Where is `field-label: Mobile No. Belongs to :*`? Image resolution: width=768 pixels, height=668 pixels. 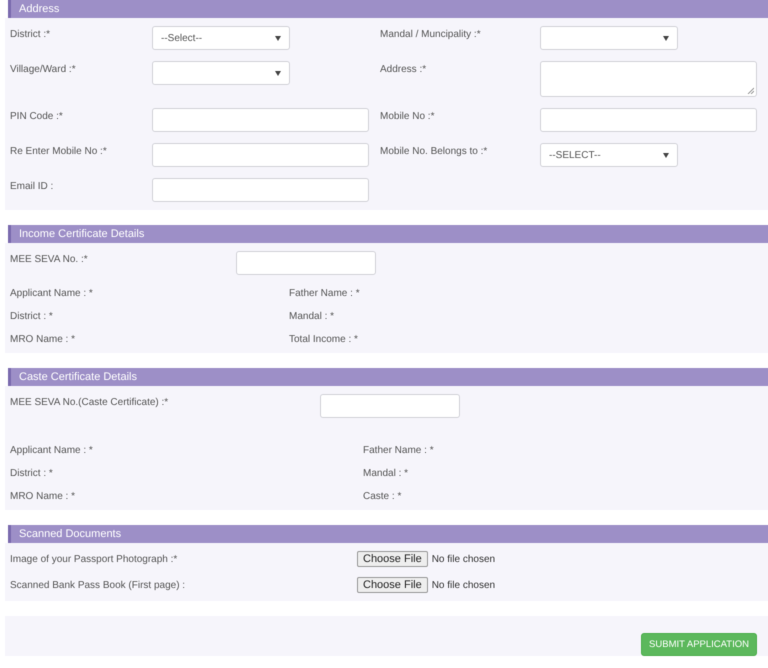
field-label: Mobile No. Belongs to :* is located at coordinates (434, 151).